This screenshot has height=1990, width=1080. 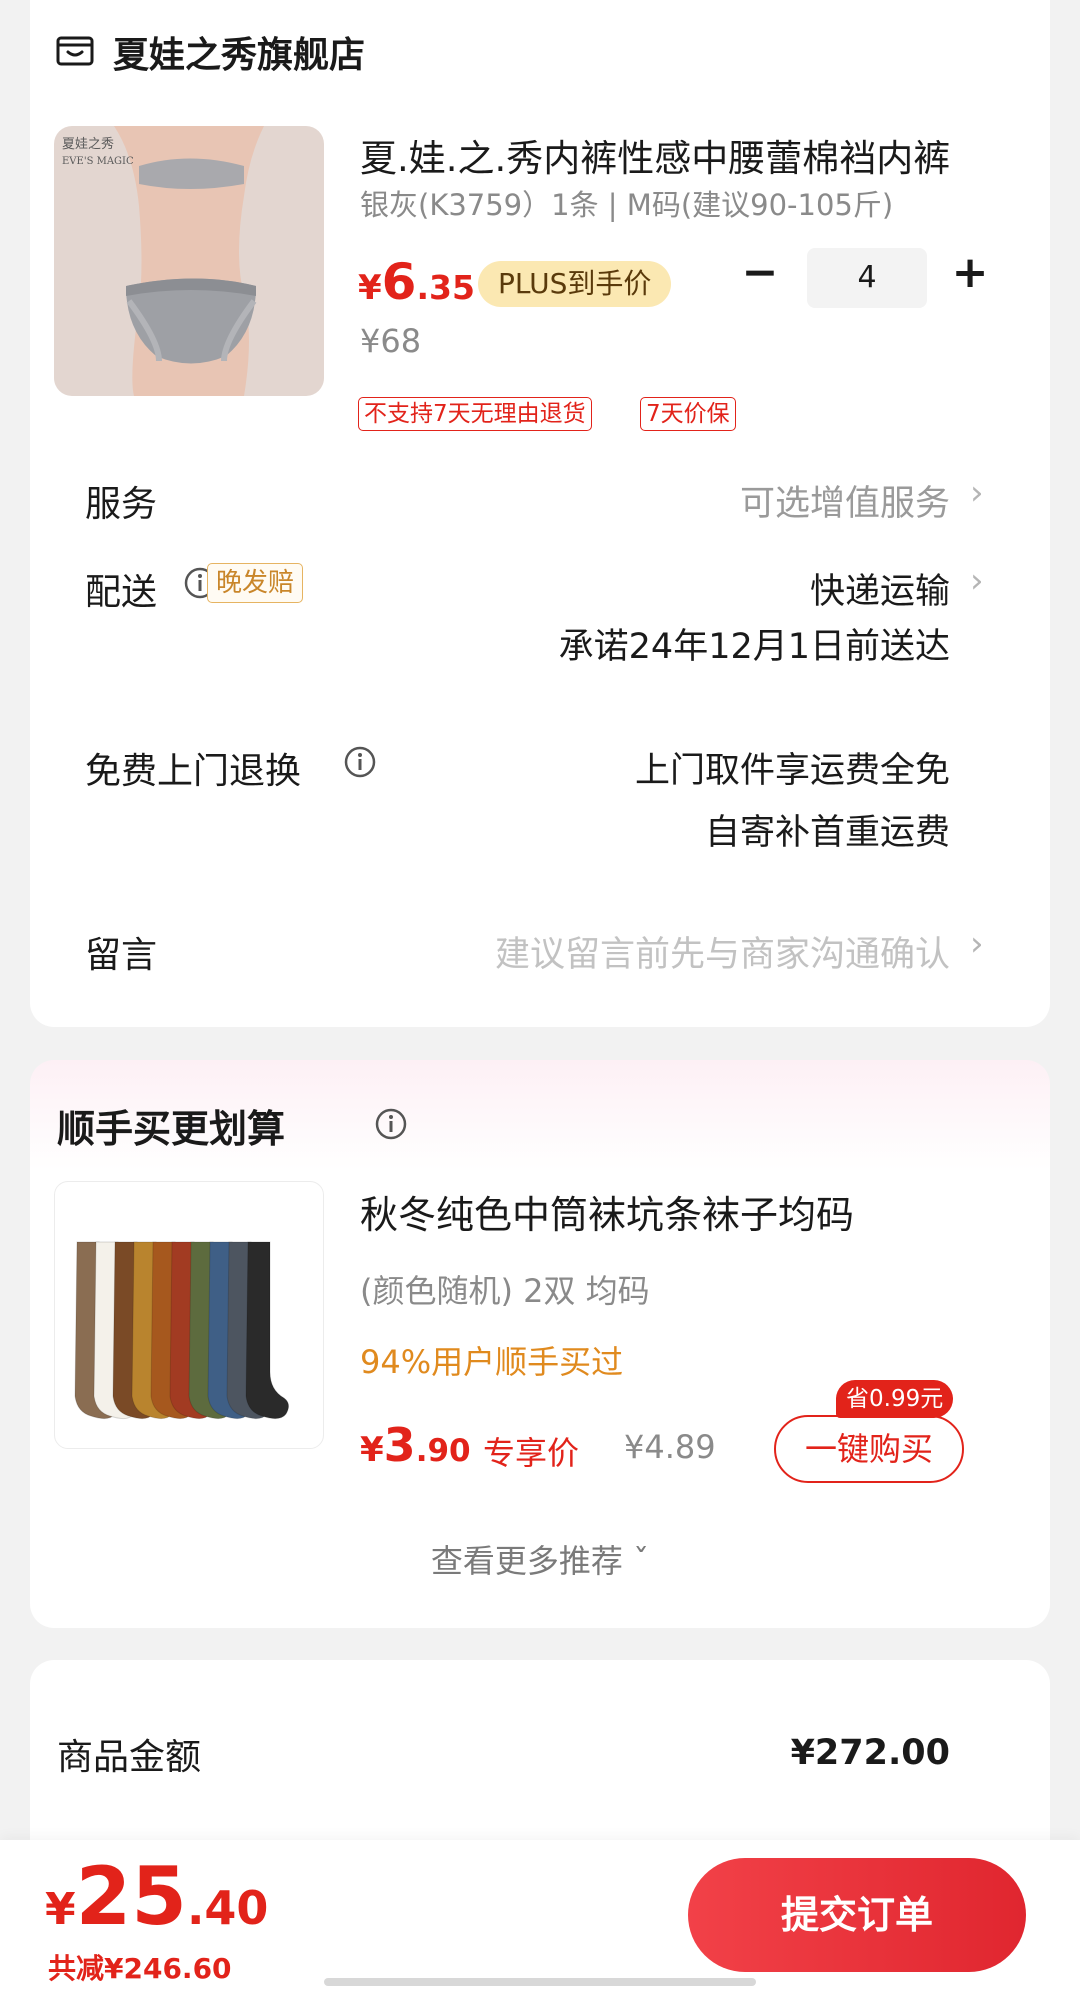 I want to click on original-price: ¥68, so click(x=391, y=341).